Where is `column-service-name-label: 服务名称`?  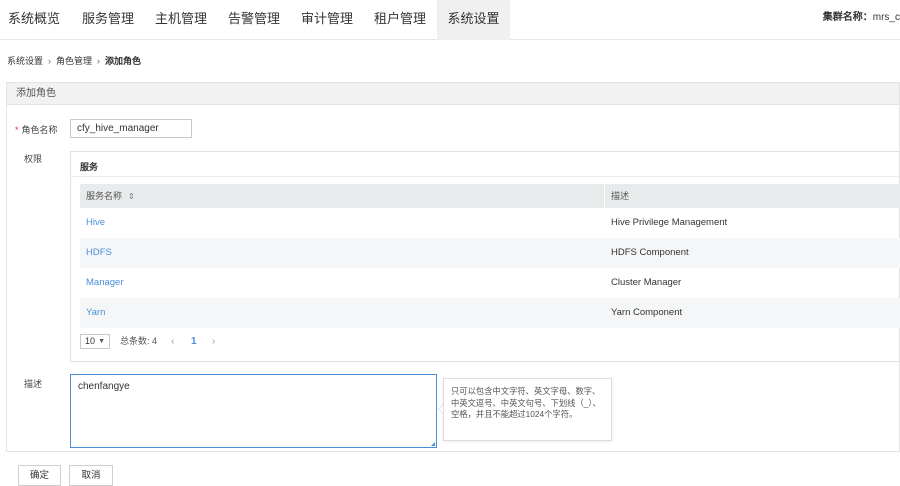 column-service-name-label: 服务名称 is located at coordinates (104, 196).